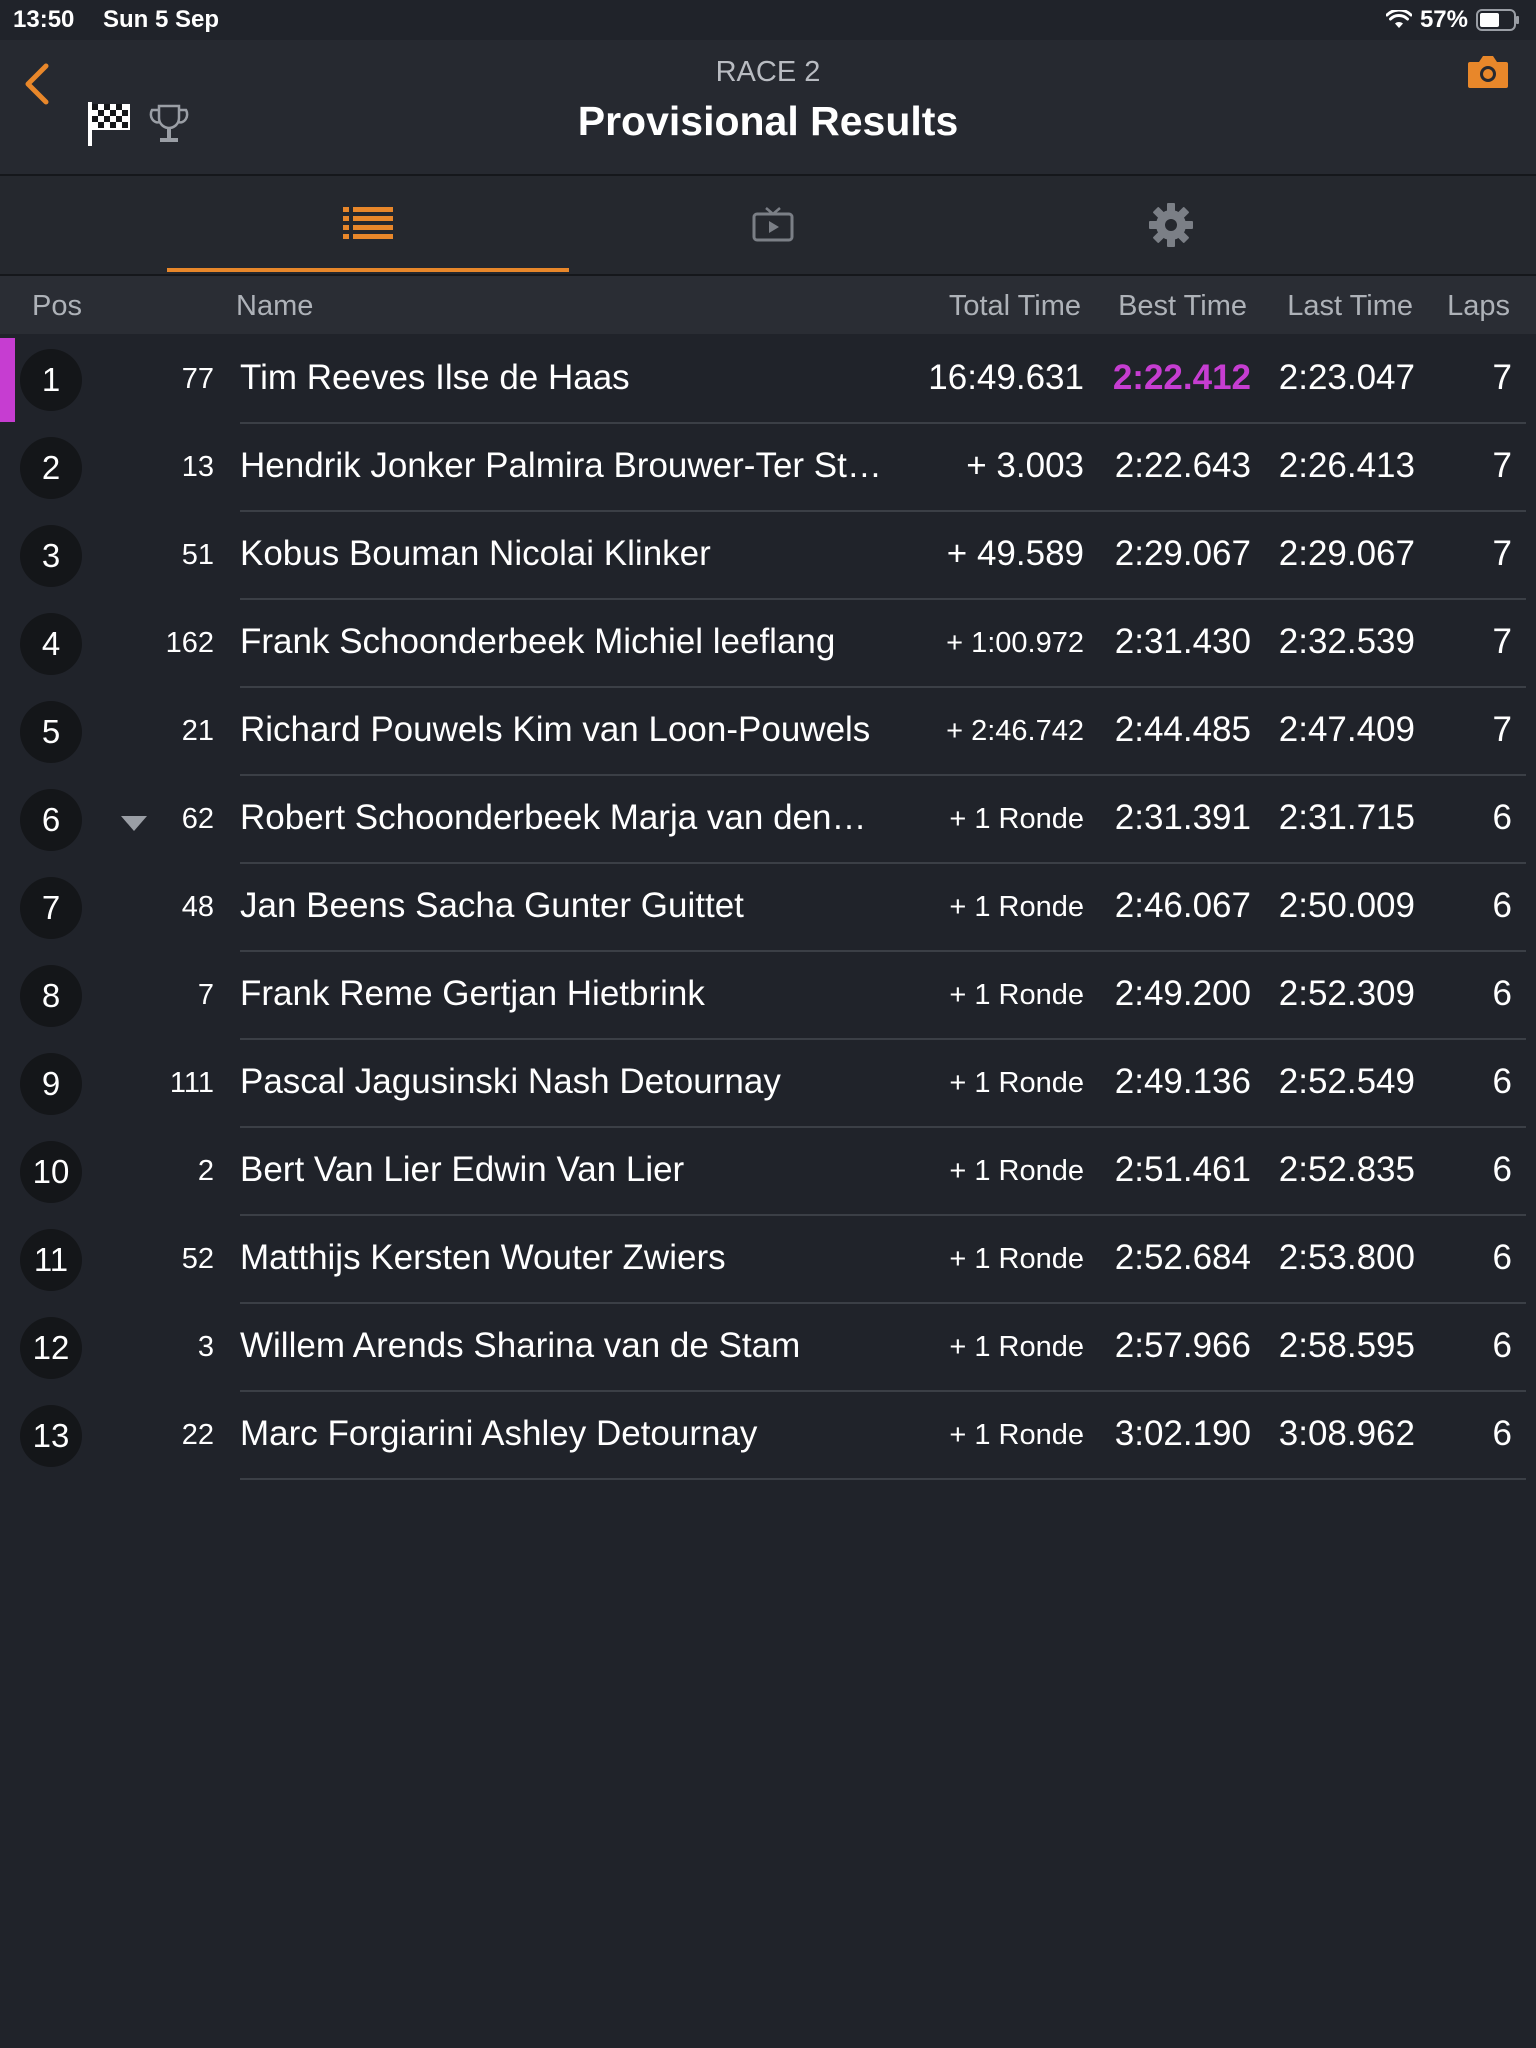 The height and width of the screenshot is (2048, 1536). Describe the element at coordinates (134, 823) in the screenshot. I see `position-down-icon` at that location.